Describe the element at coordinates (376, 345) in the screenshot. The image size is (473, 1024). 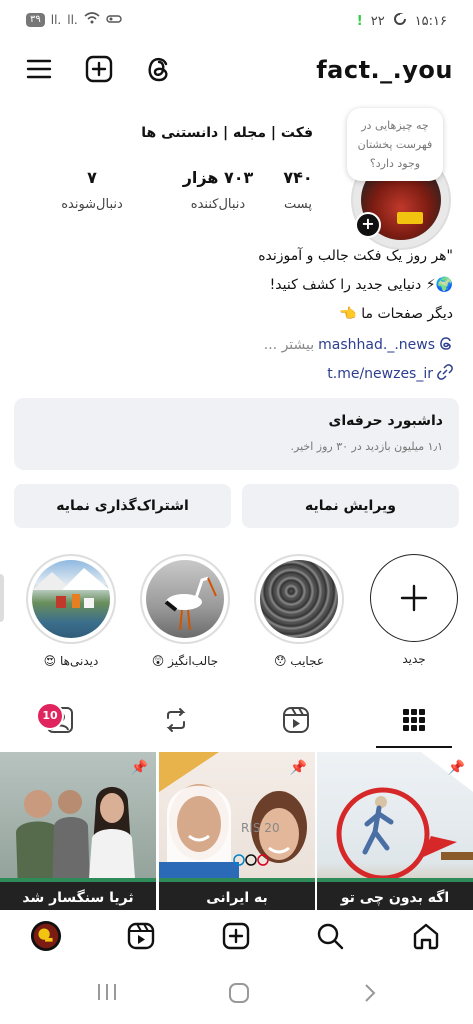
I see `threads-link: mashhad._.news` at that location.